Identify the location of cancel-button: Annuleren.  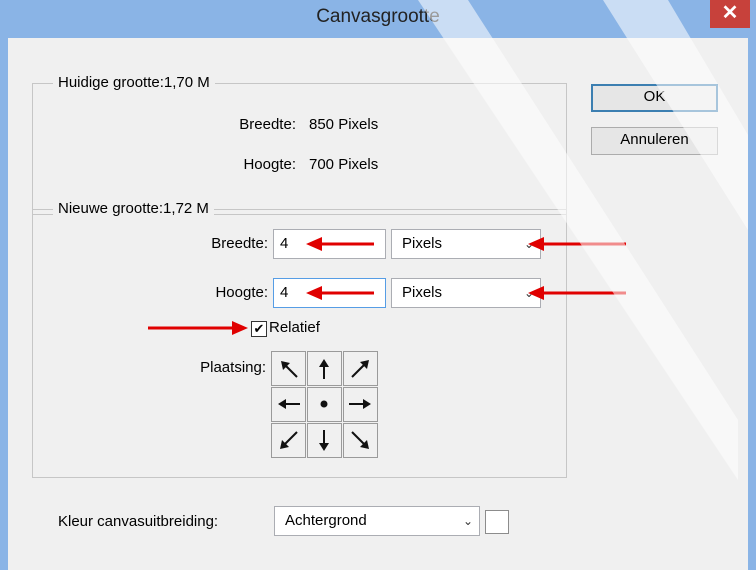
(654, 141).